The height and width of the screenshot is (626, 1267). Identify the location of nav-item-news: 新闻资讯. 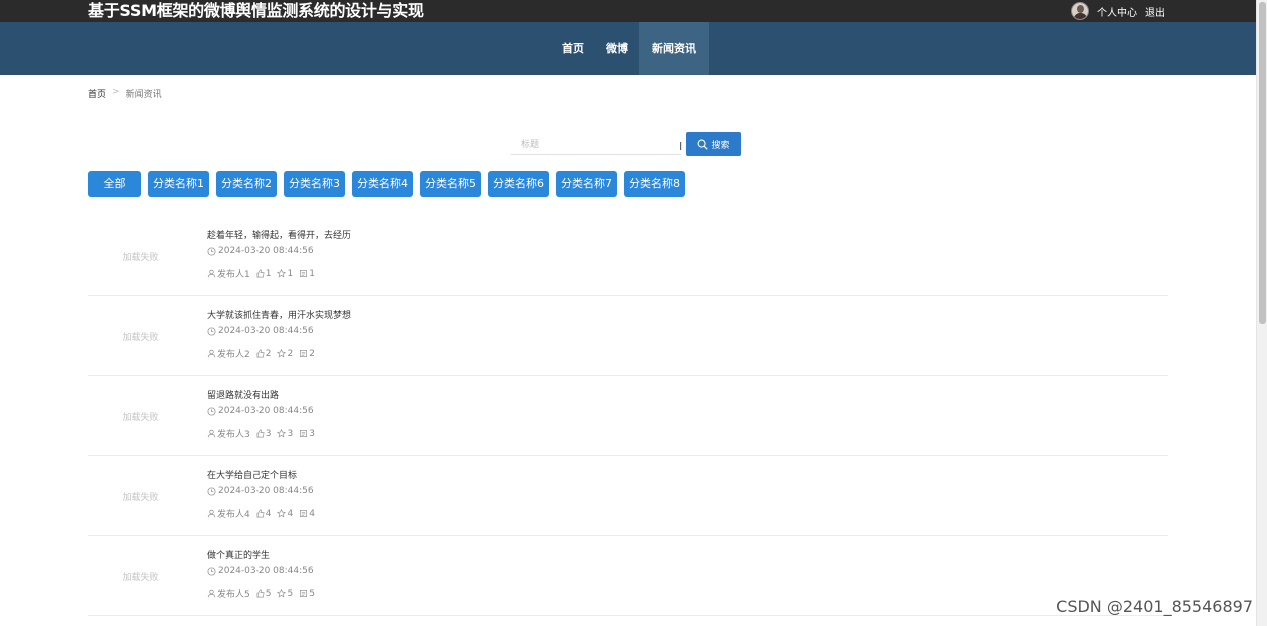
(674, 48).